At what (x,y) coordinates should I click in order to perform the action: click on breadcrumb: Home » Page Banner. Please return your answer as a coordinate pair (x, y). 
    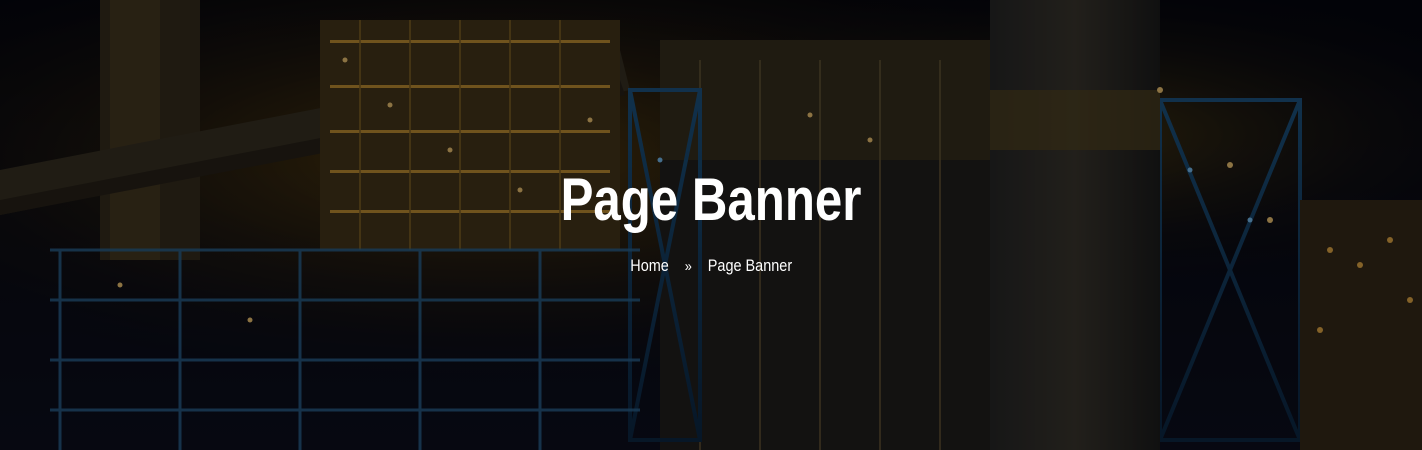
    Looking at the image, I should click on (711, 266).